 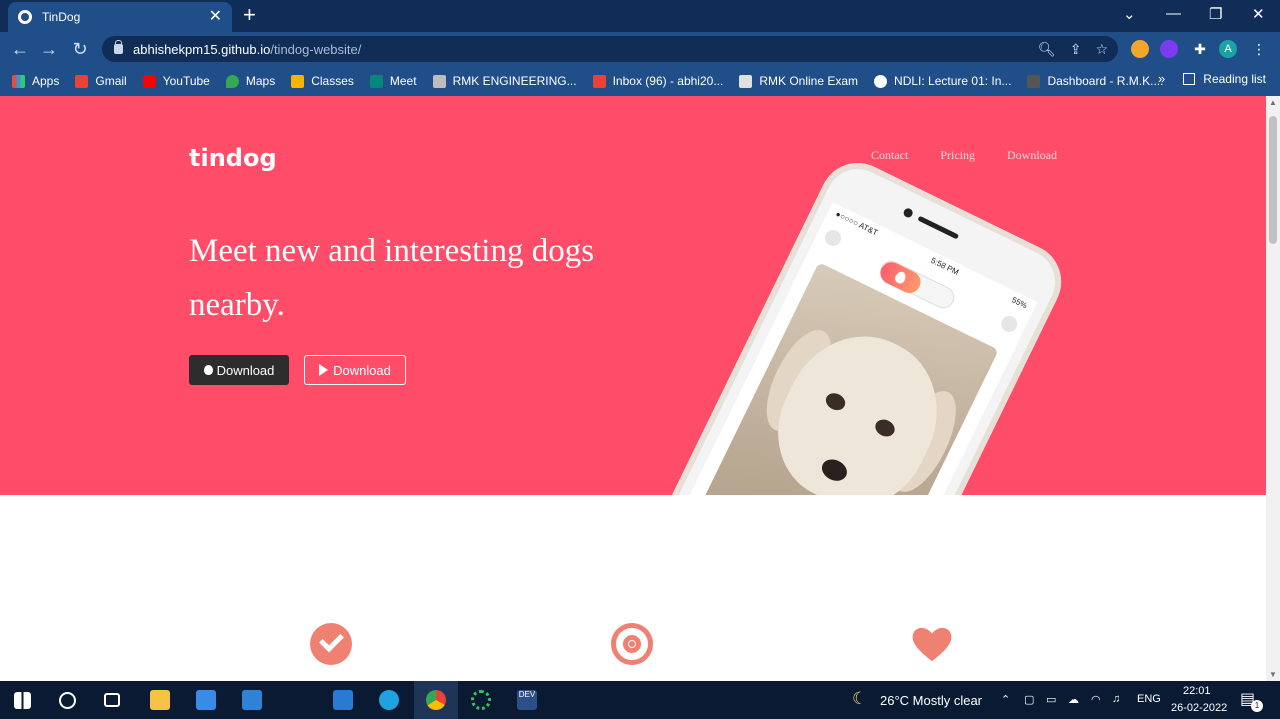 What do you see at coordinates (1273, 102) in the screenshot?
I see `scroll-up-arrow-icon: ▲` at bounding box center [1273, 102].